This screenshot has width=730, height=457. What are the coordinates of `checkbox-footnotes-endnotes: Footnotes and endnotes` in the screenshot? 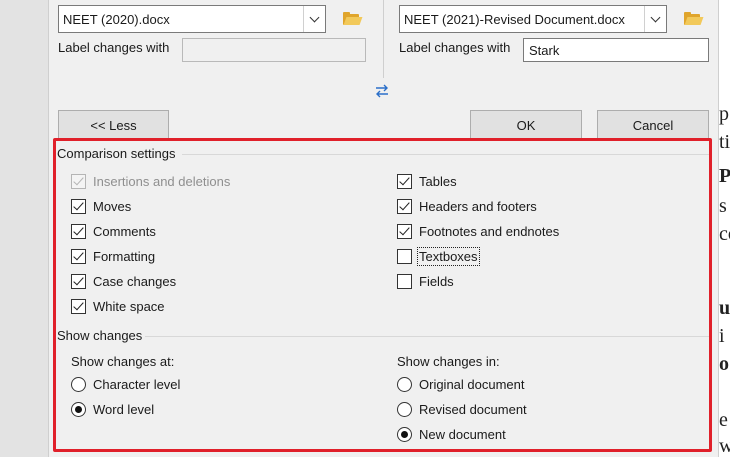 It's located at (478, 231).